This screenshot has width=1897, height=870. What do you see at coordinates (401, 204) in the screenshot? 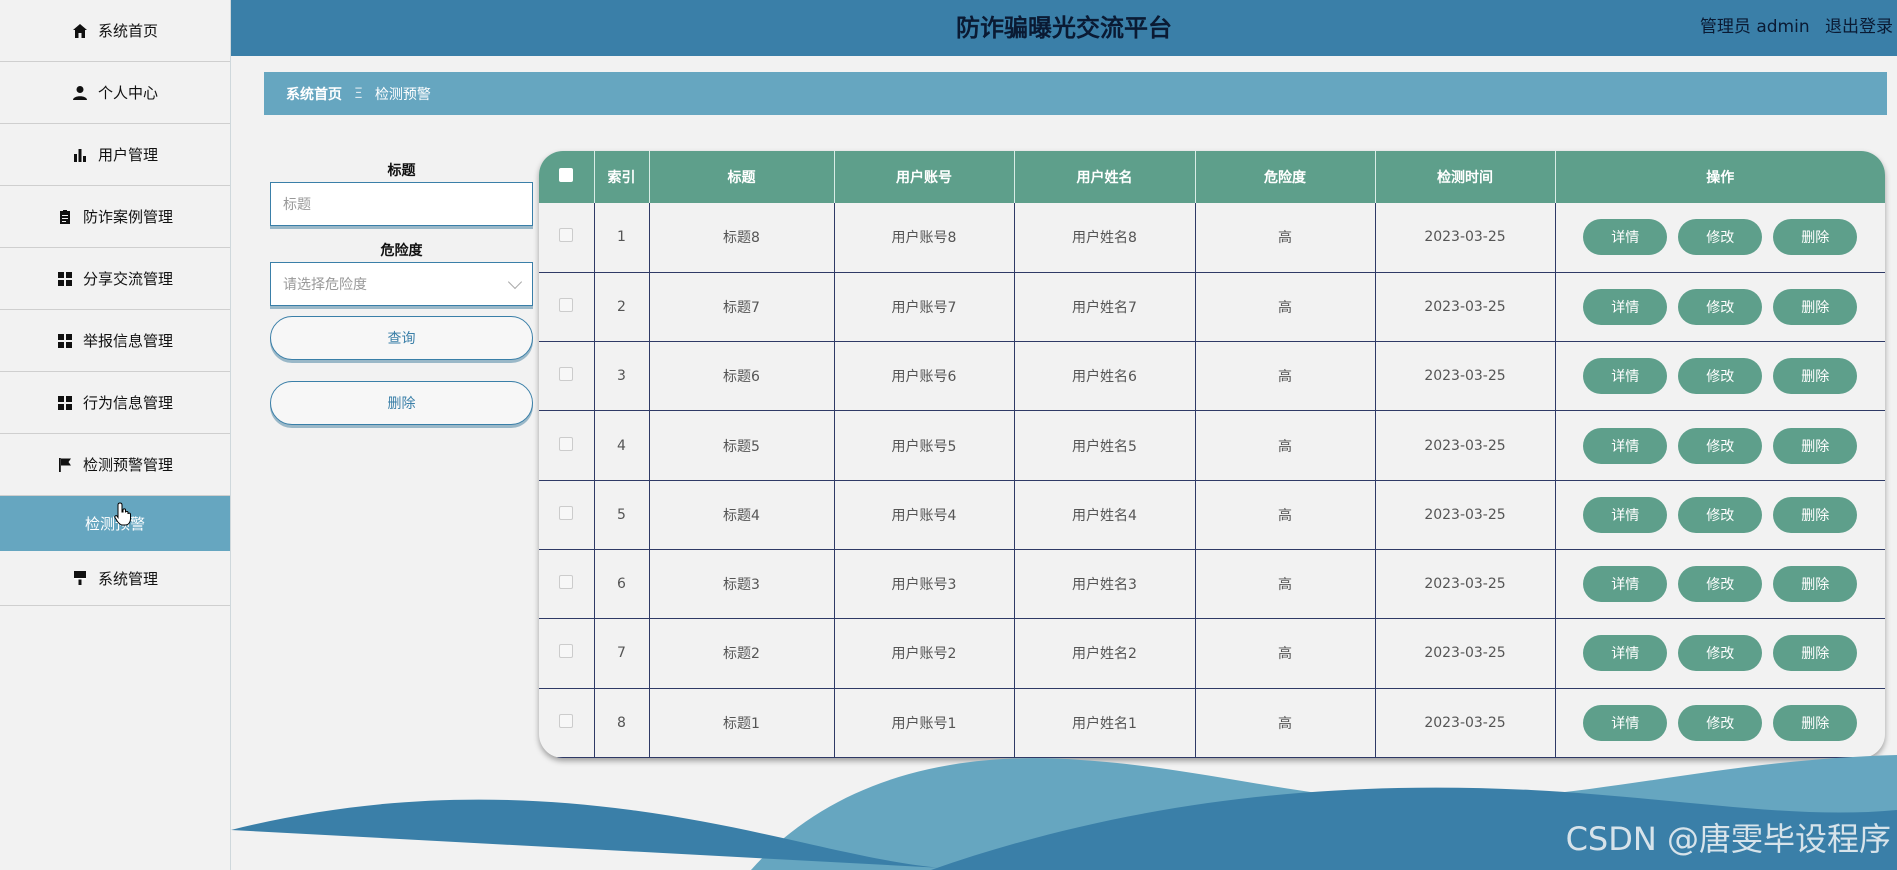
I see `title-input: 标题` at bounding box center [401, 204].